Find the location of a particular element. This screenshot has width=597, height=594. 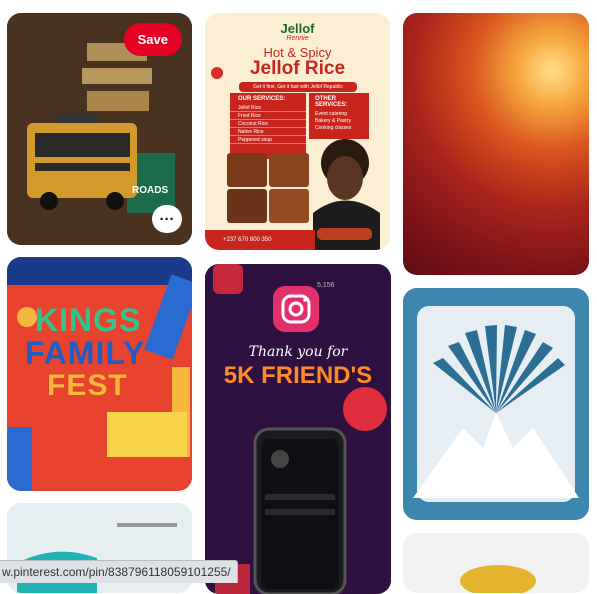

other-service-item: Event catering is located at coordinates (331, 114).